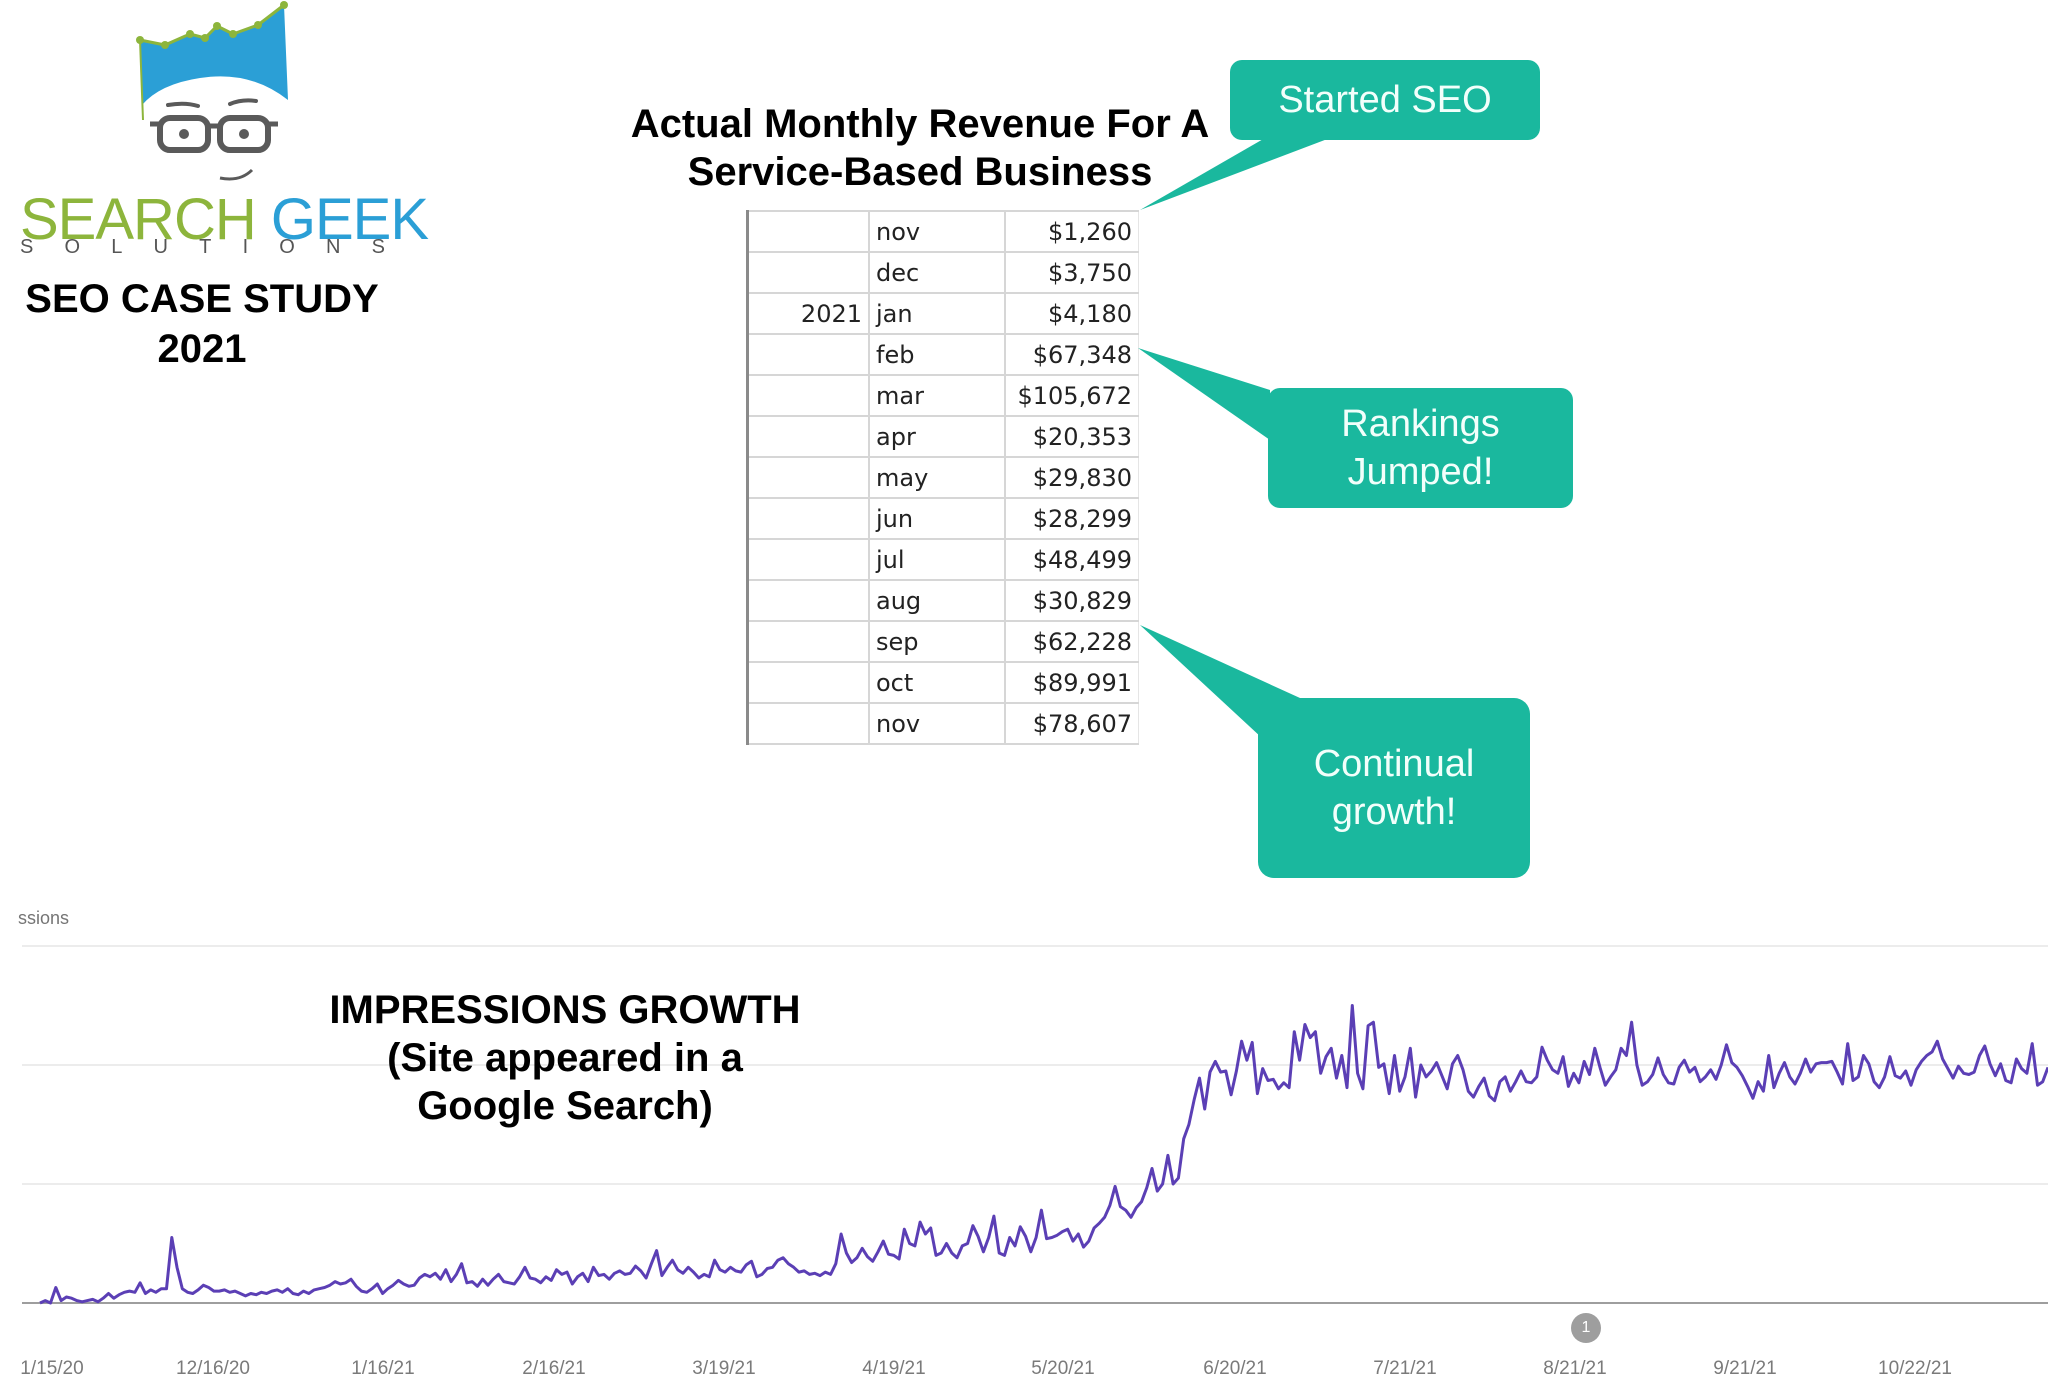 This screenshot has height=1395, width=2048. I want to click on x-tick-label: 5/20/21, so click(1063, 1368).